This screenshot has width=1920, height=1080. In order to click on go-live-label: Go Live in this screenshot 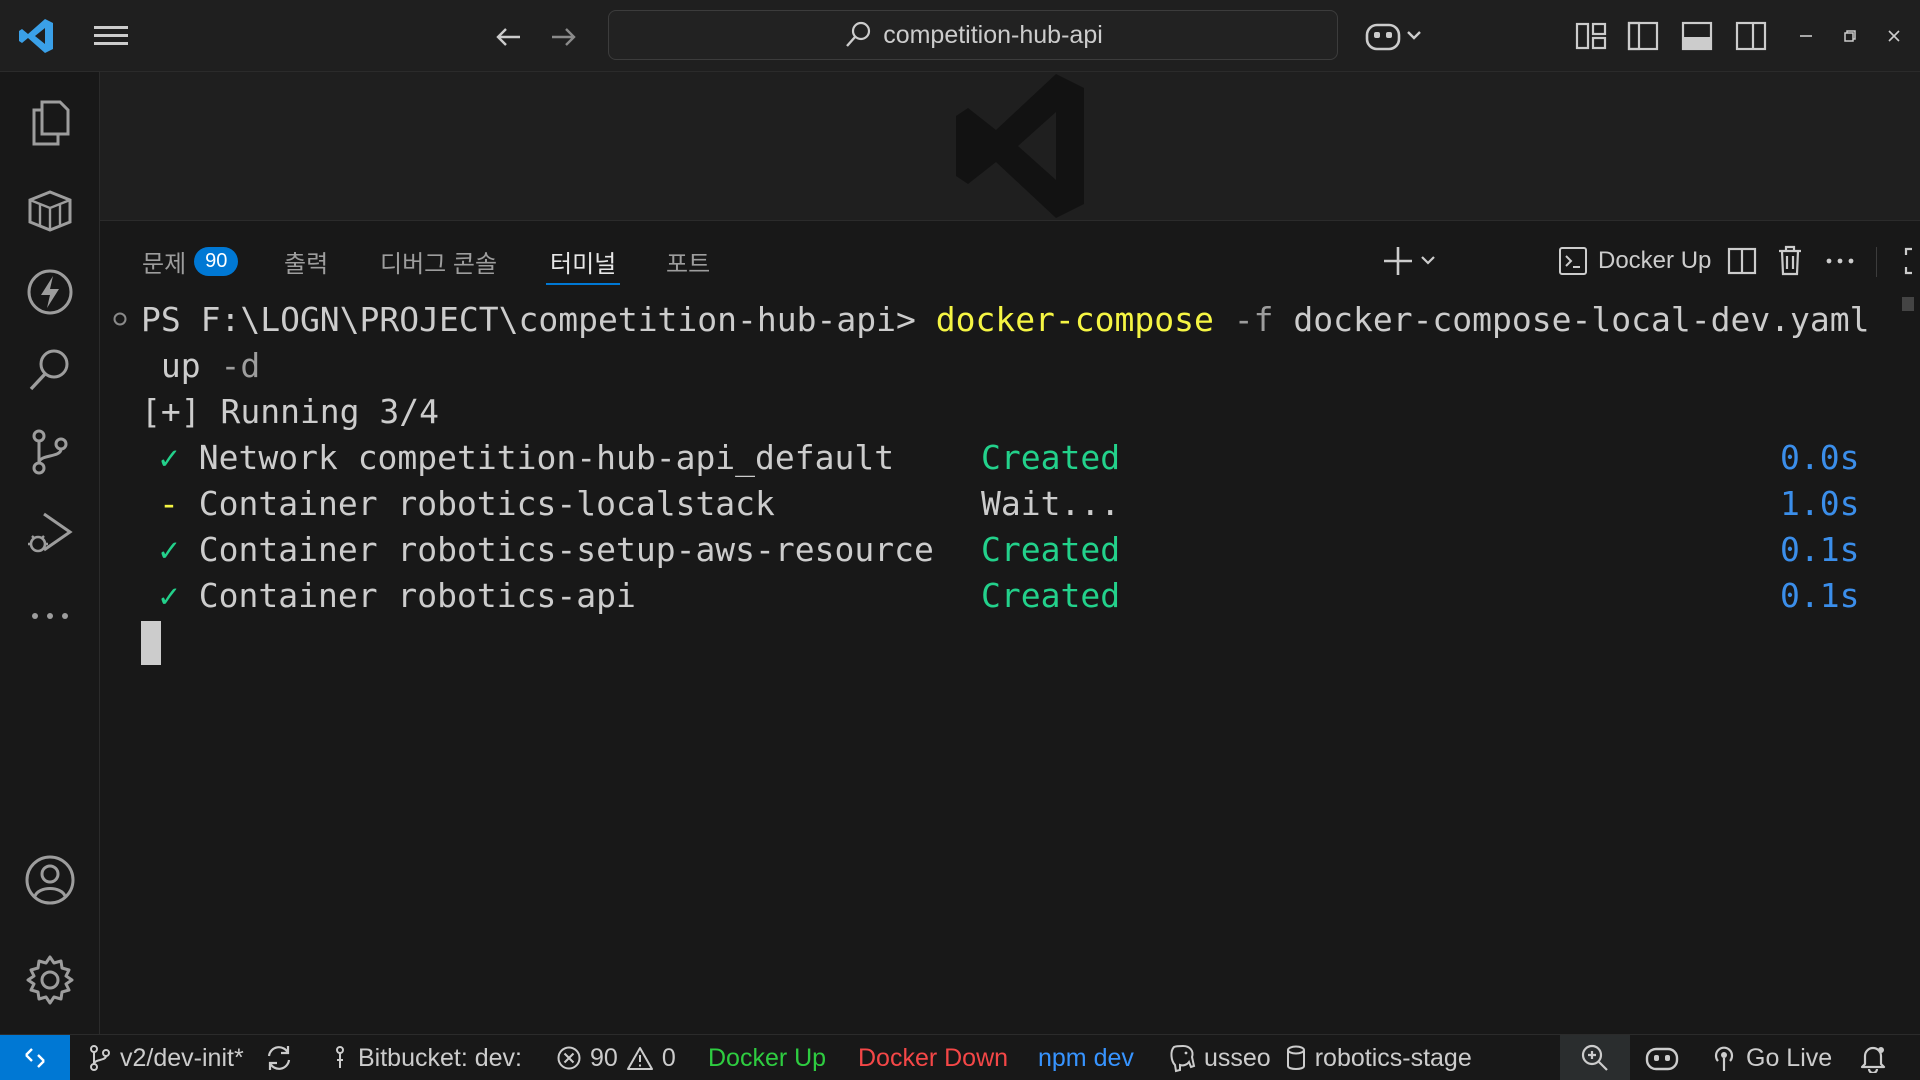, I will do `click(1789, 1057)`.